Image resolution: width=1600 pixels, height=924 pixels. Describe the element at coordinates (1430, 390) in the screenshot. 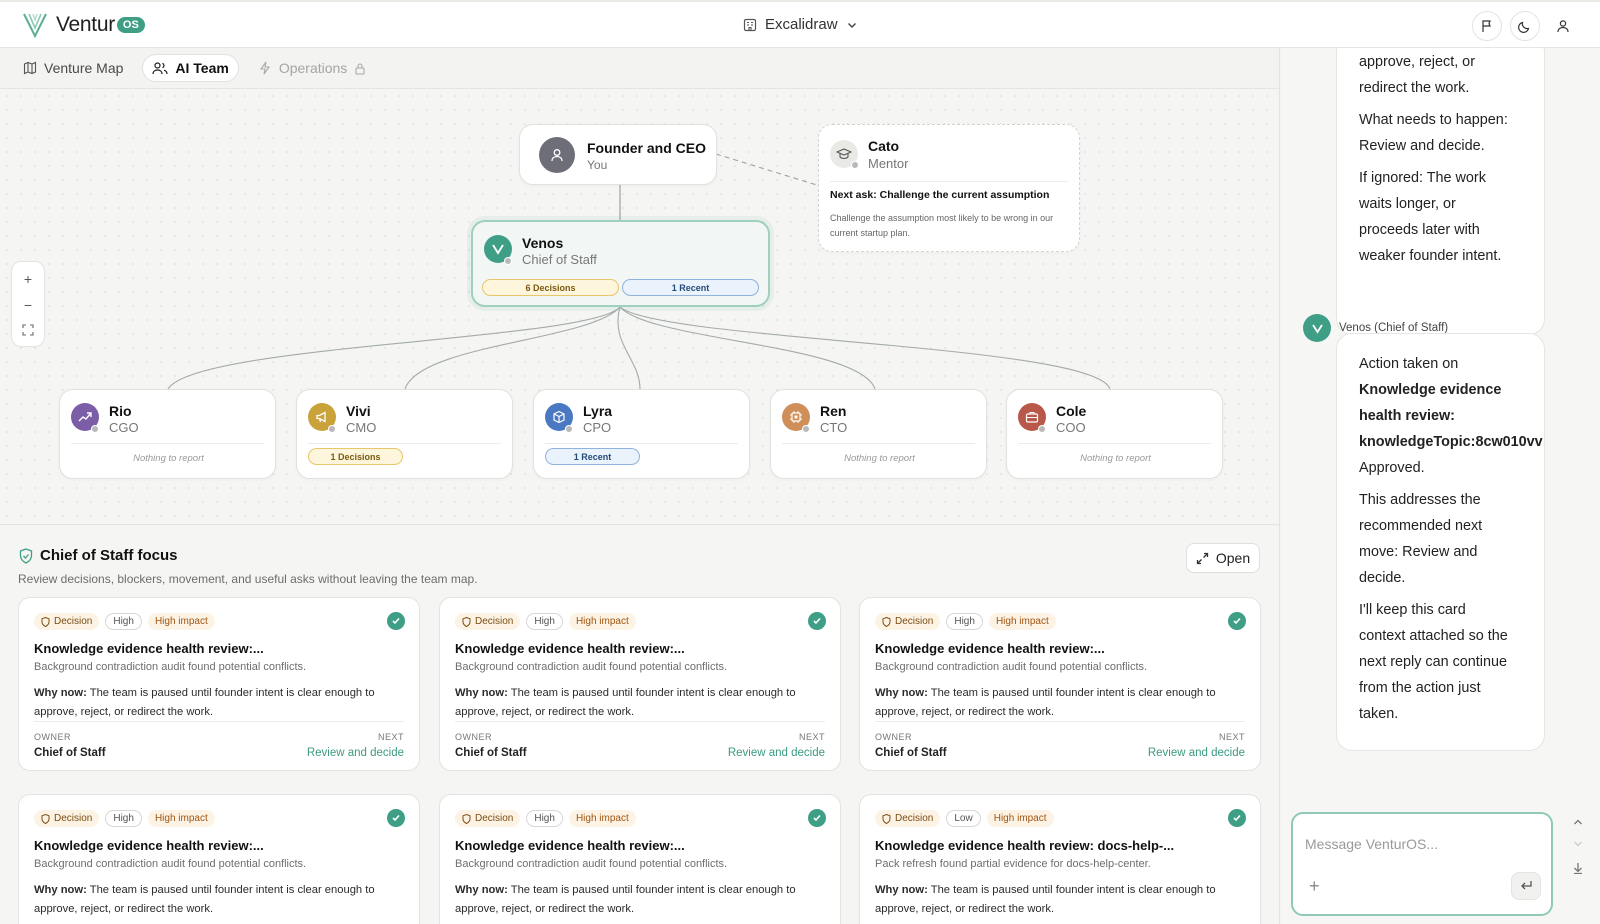

I see `message-line: Knowledge evidence` at that location.